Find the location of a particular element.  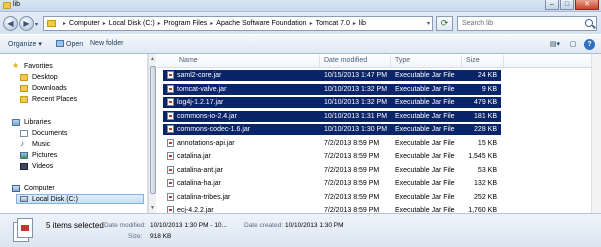

nav-scroll-thumb is located at coordinates (153, 130).